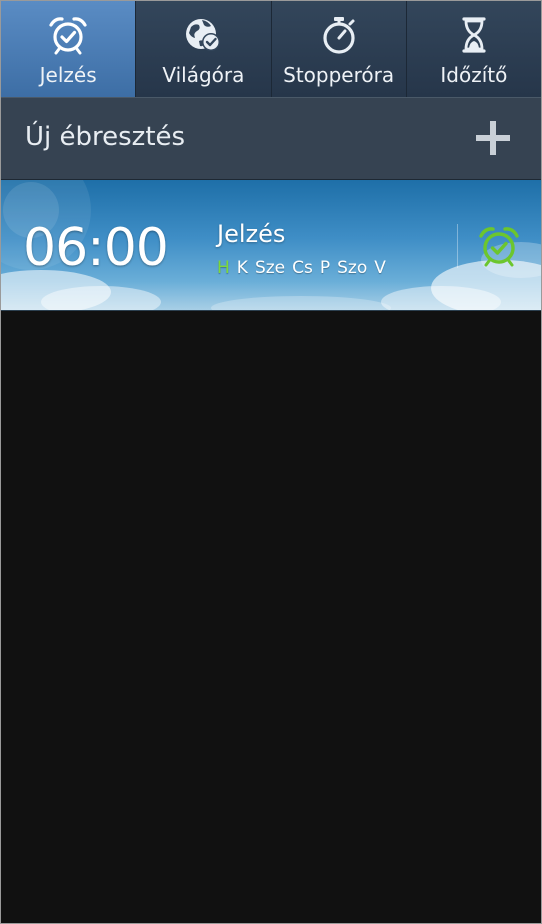 The height and width of the screenshot is (924, 542). Describe the element at coordinates (96, 248) in the screenshot. I see `alarm-time: 06:00` at that location.